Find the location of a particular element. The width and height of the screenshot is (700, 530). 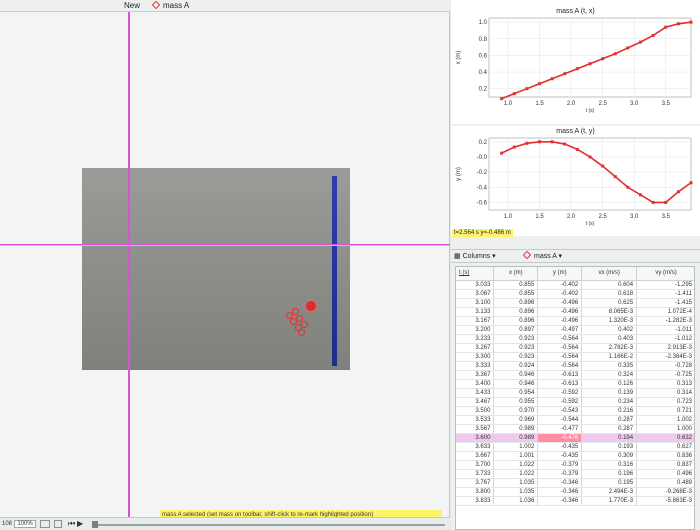

go-to-start-icon: ⏮ is located at coordinates (71, 524).